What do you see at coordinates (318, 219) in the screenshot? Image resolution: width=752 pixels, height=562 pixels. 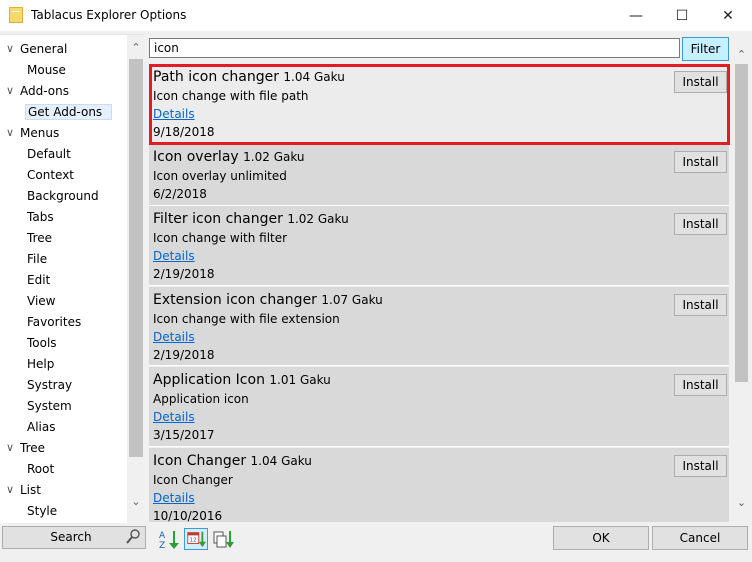 I see `addon-version: 1.02 Gaku` at bounding box center [318, 219].